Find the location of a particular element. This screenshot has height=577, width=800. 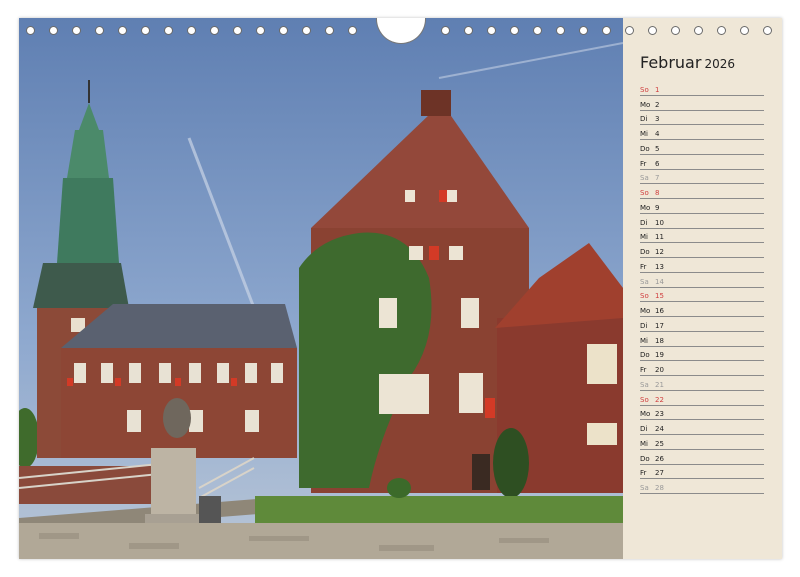

day-row: Di 17 is located at coordinates (702, 324).